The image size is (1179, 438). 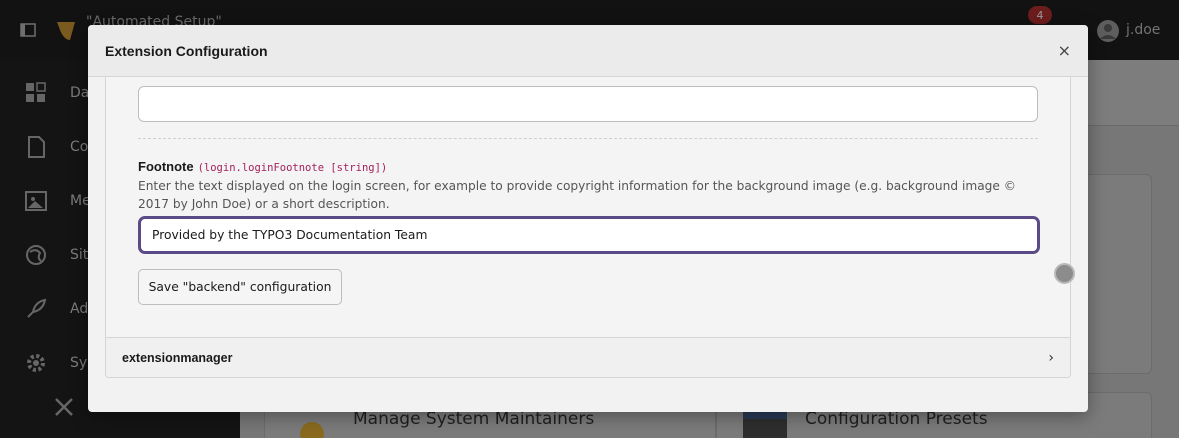 What do you see at coordinates (312, 430) in the screenshot?
I see `maintainers-icon` at bounding box center [312, 430].